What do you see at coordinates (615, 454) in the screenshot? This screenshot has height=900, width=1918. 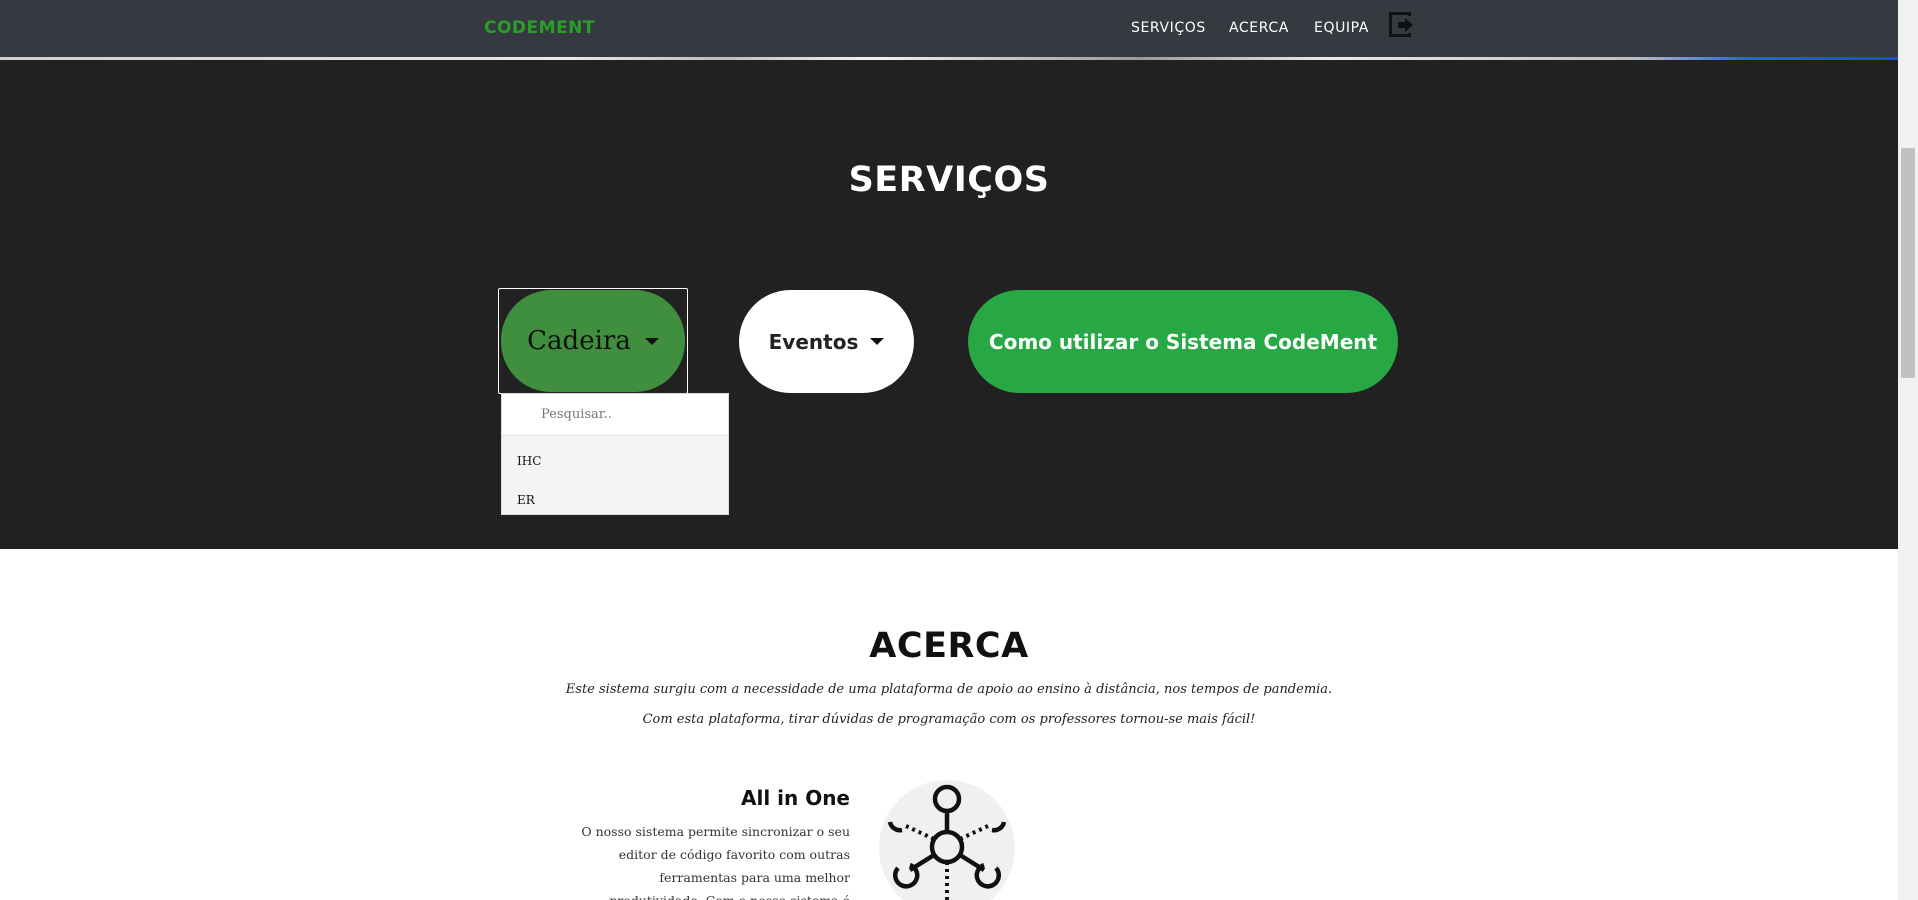 I see `cadeira-dropdown-menu: Pesquisar.. IHC ER` at bounding box center [615, 454].